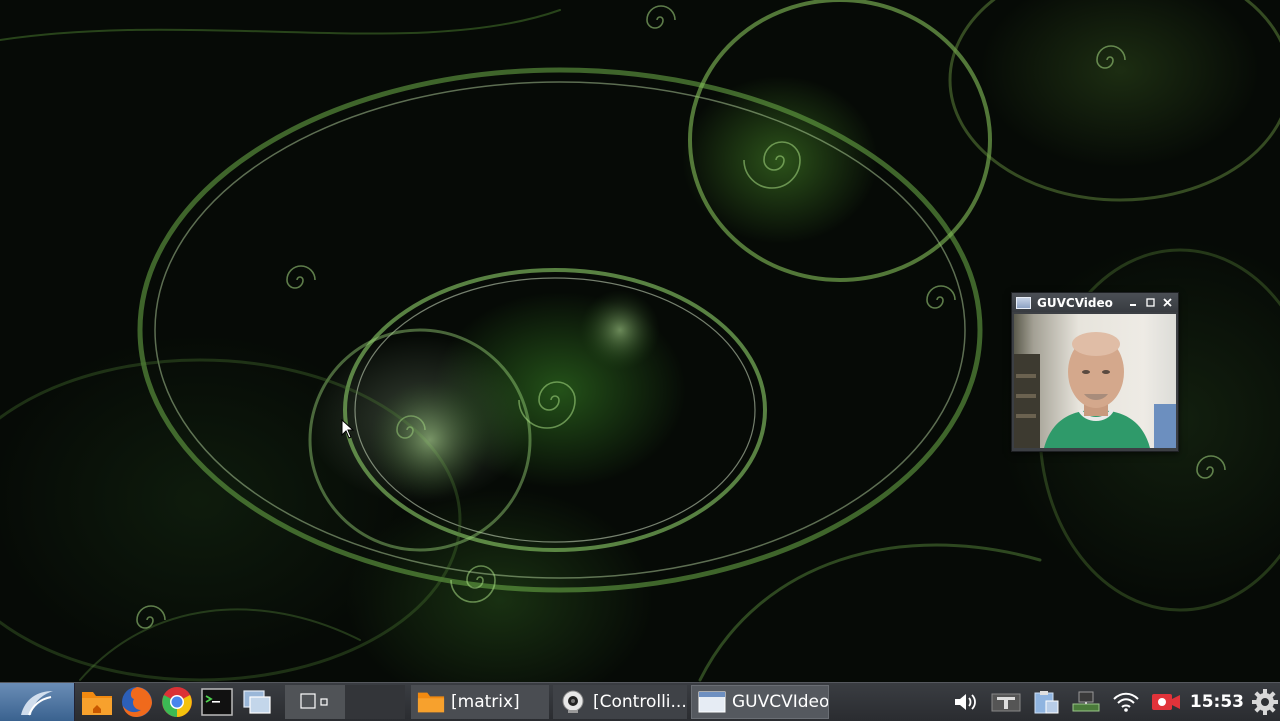 The height and width of the screenshot is (721, 1280). Describe the element at coordinates (1086, 702) in the screenshot. I see `network-wired-icon` at that location.